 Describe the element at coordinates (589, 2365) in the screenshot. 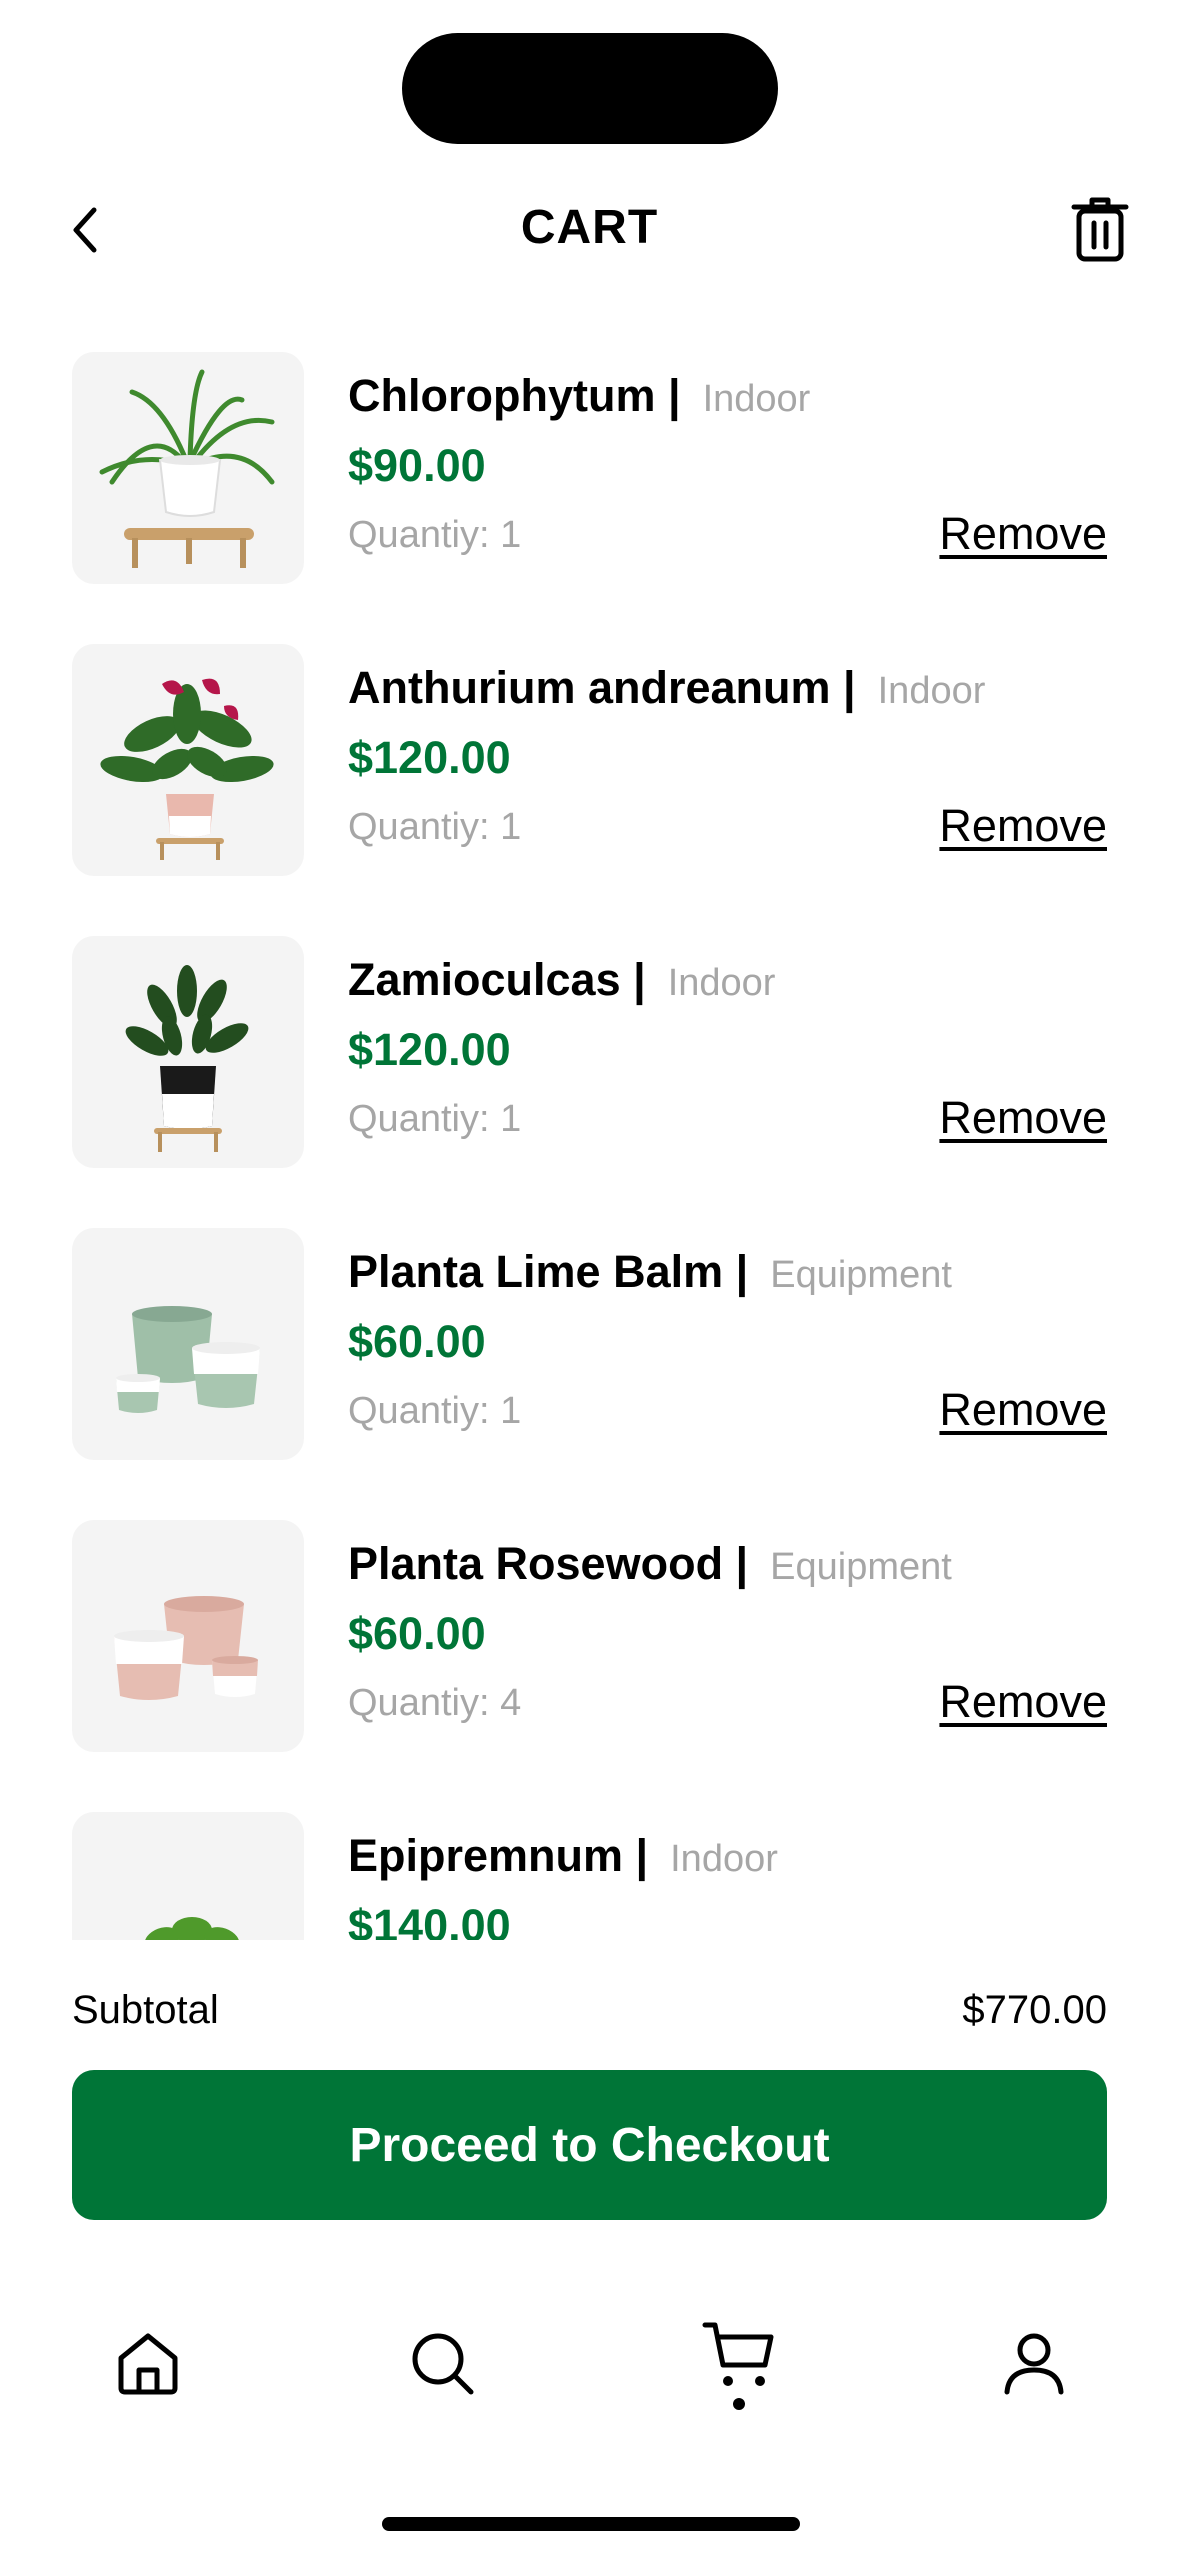

I see `bottom-tab-bar` at that location.